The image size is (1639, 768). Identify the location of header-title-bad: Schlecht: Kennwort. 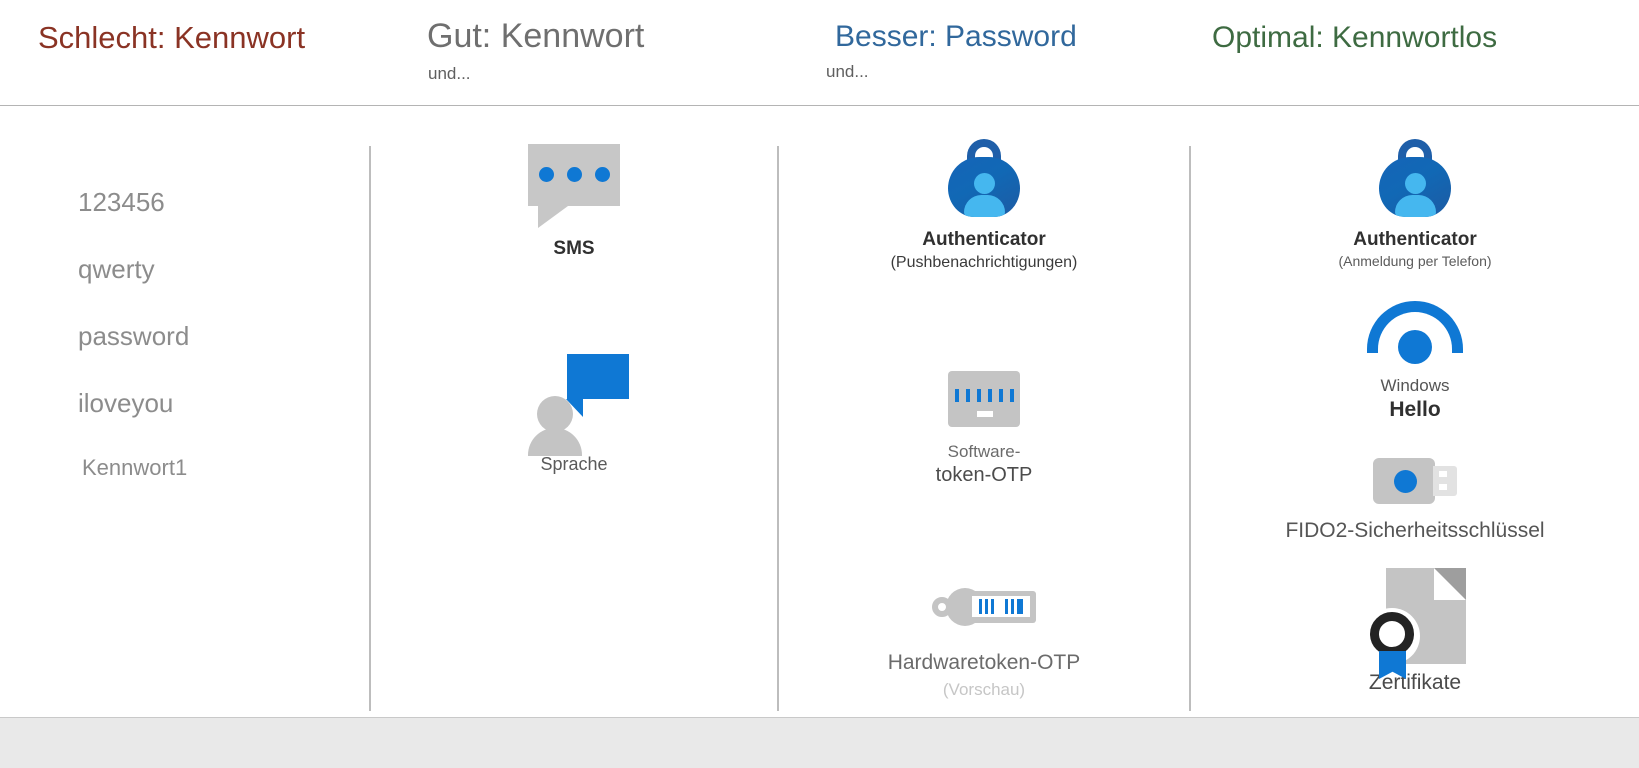
(172, 37).